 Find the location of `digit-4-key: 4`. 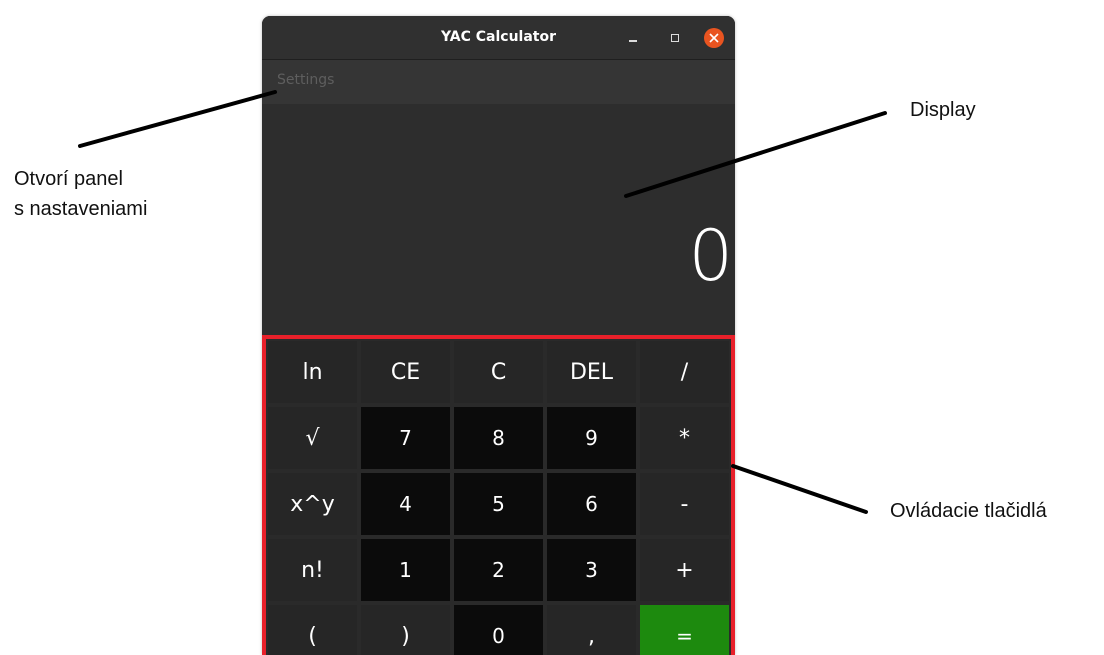

digit-4-key: 4 is located at coordinates (405, 504).